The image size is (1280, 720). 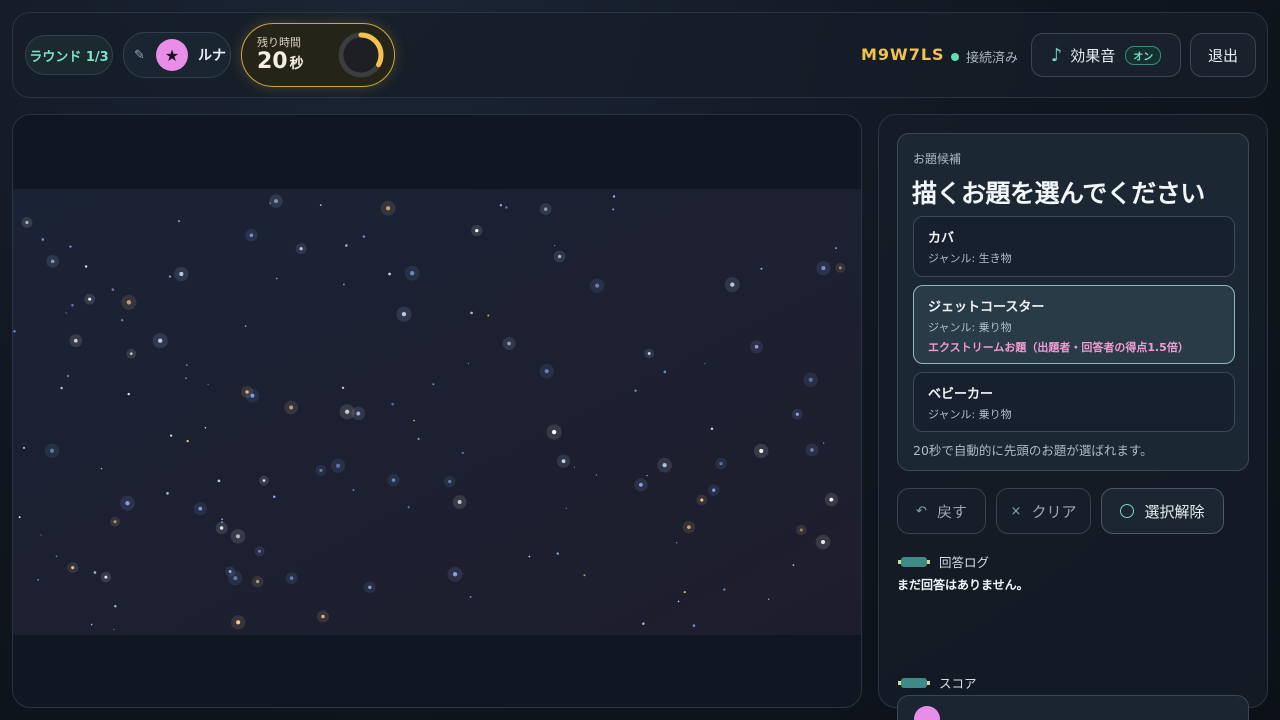 I want to click on topic-option-name: ベビーカー, so click(x=961, y=394).